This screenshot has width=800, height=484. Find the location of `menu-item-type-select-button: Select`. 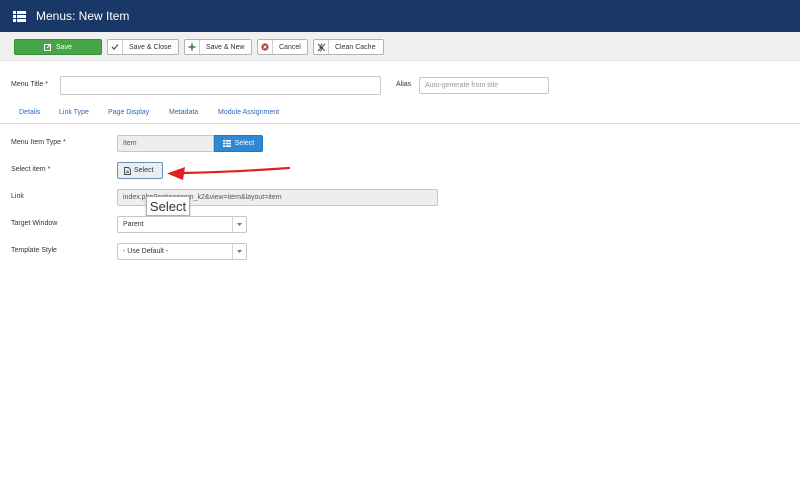

menu-item-type-select-button: Select is located at coordinates (238, 143).